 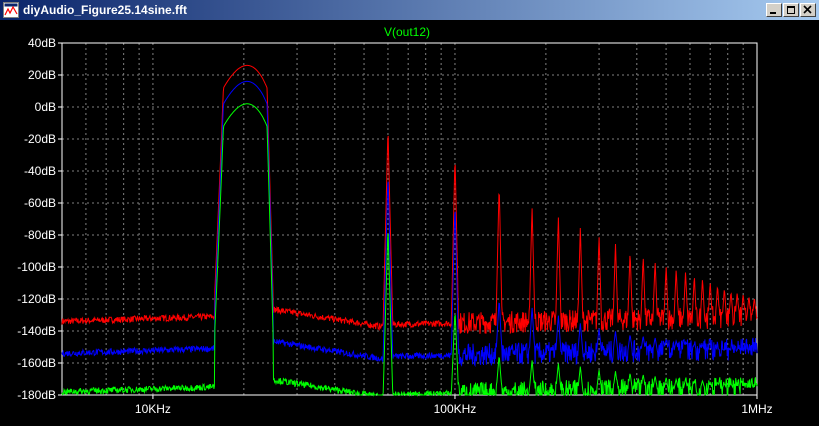 I want to click on window-titlebar: diyAudio_Figure25.14sine.fft, so click(x=409, y=10).